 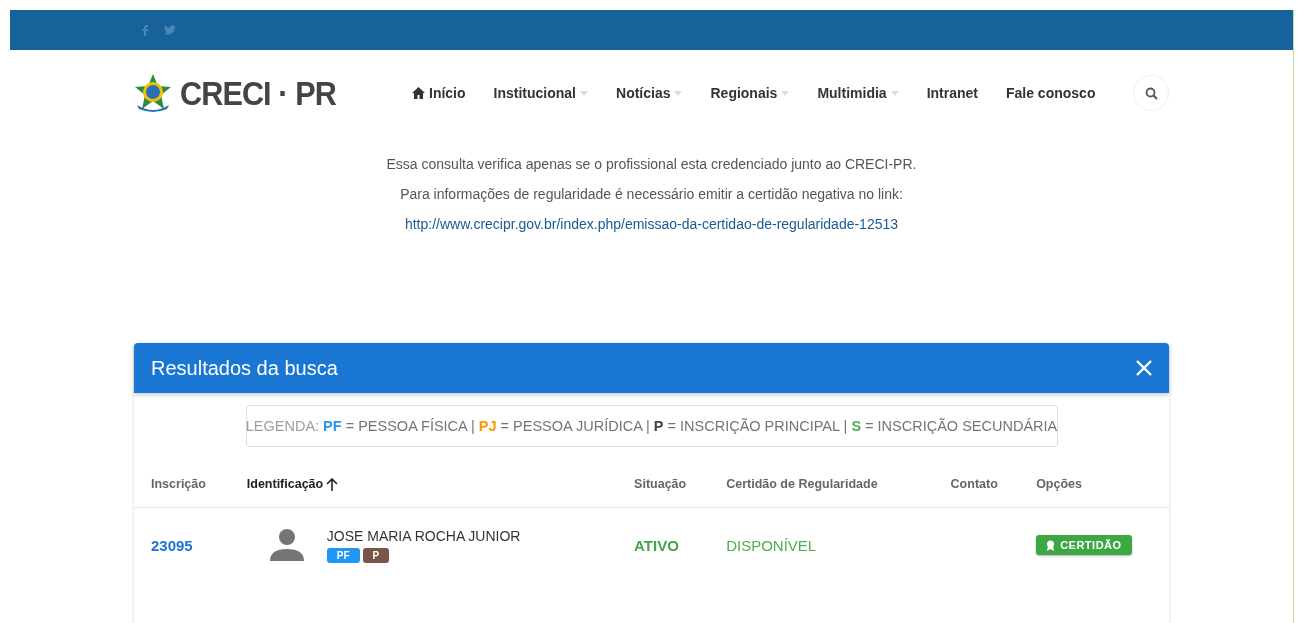 I want to click on sort-arrow-icon, so click(x=332, y=484).